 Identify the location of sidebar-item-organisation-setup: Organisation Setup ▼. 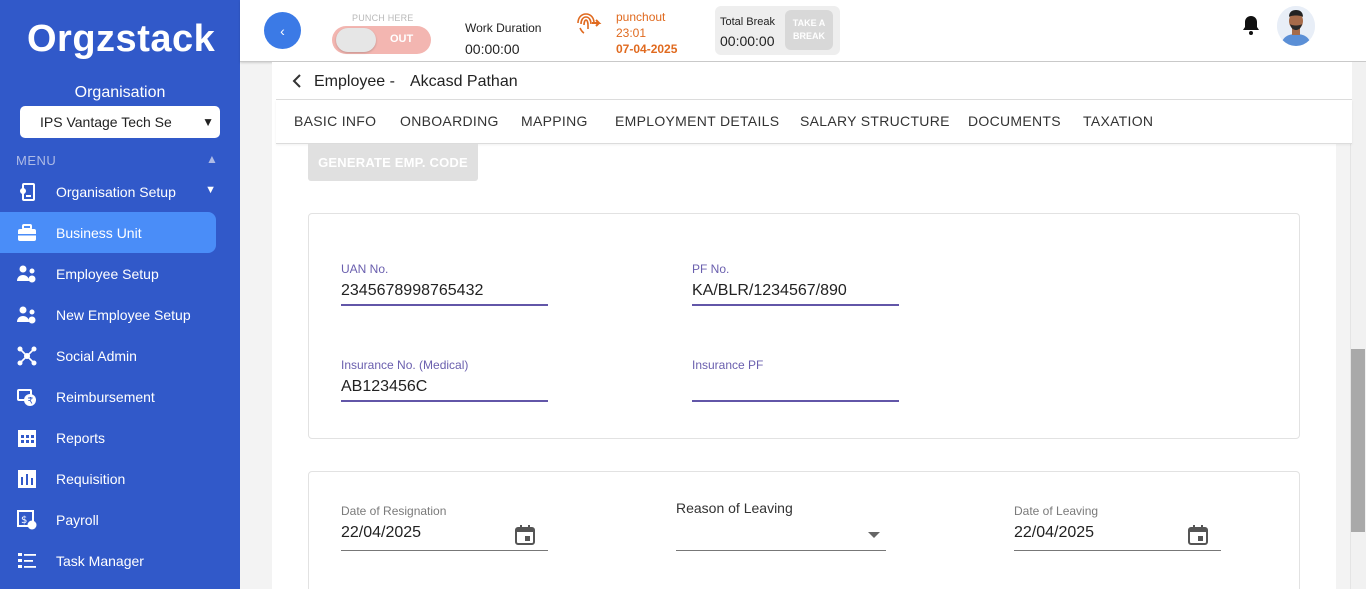
(108, 191).